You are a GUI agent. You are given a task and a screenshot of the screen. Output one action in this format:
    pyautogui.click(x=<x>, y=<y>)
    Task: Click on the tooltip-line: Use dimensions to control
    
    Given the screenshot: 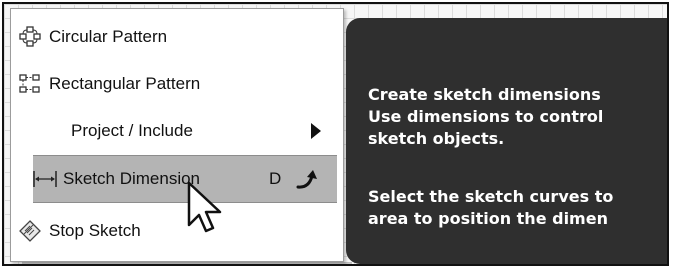 What is the action you would take?
    pyautogui.click(x=486, y=116)
    